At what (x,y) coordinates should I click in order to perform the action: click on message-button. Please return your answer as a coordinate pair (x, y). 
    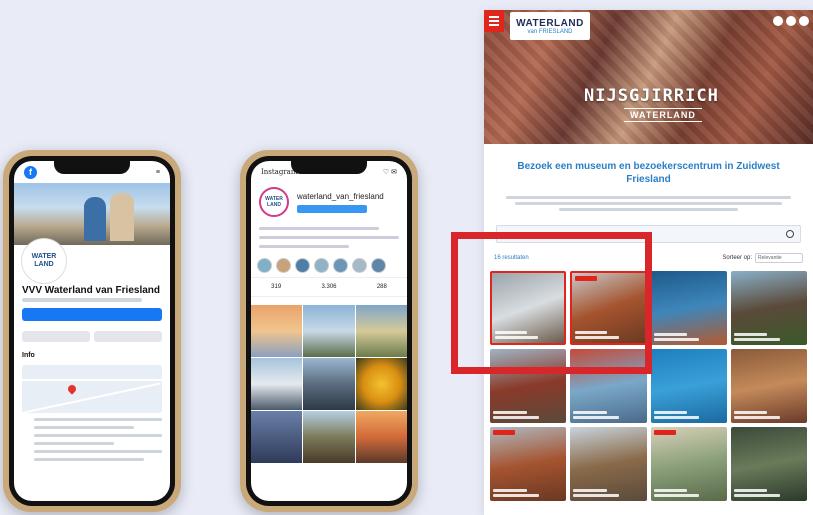
    Looking at the image, I should click on (128, 336).